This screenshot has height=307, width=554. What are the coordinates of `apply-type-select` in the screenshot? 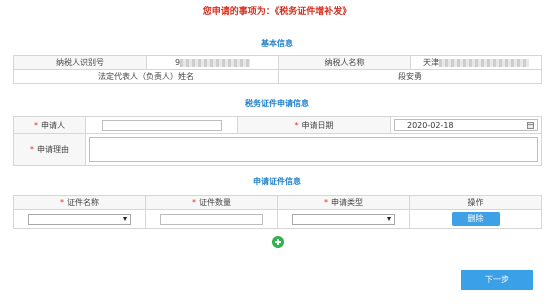 It's located at (343, 219).